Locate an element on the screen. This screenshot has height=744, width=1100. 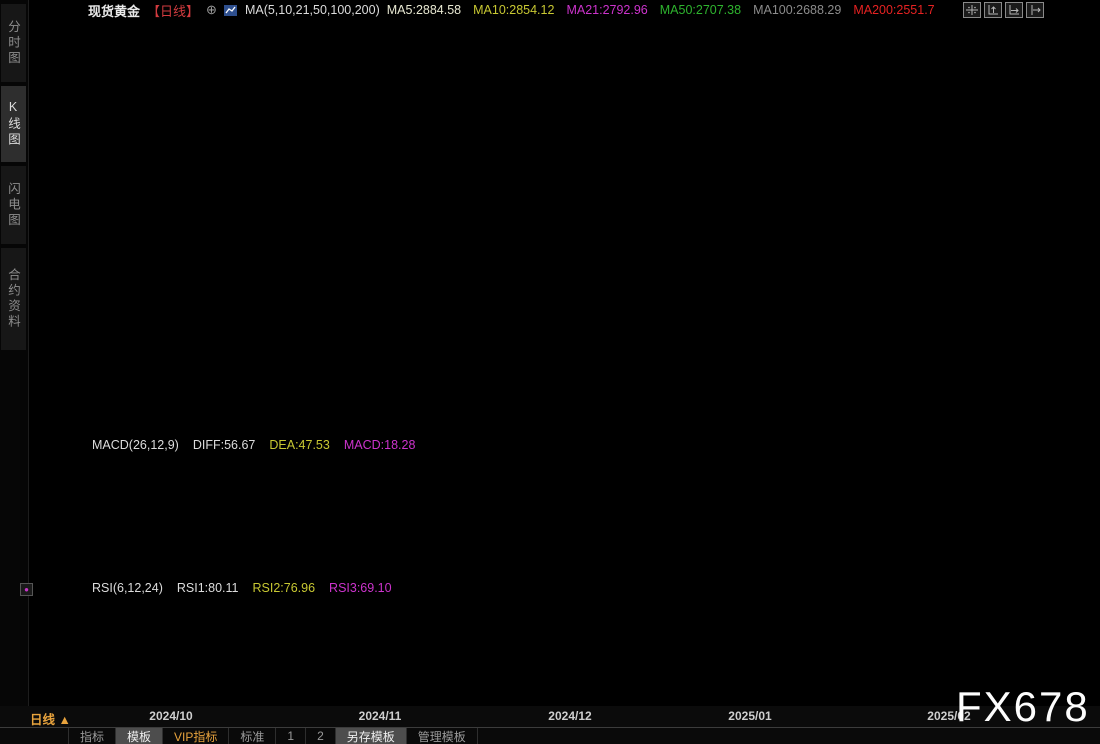
toolbar-label: VIP指标 is located at coordinates (196, 736).